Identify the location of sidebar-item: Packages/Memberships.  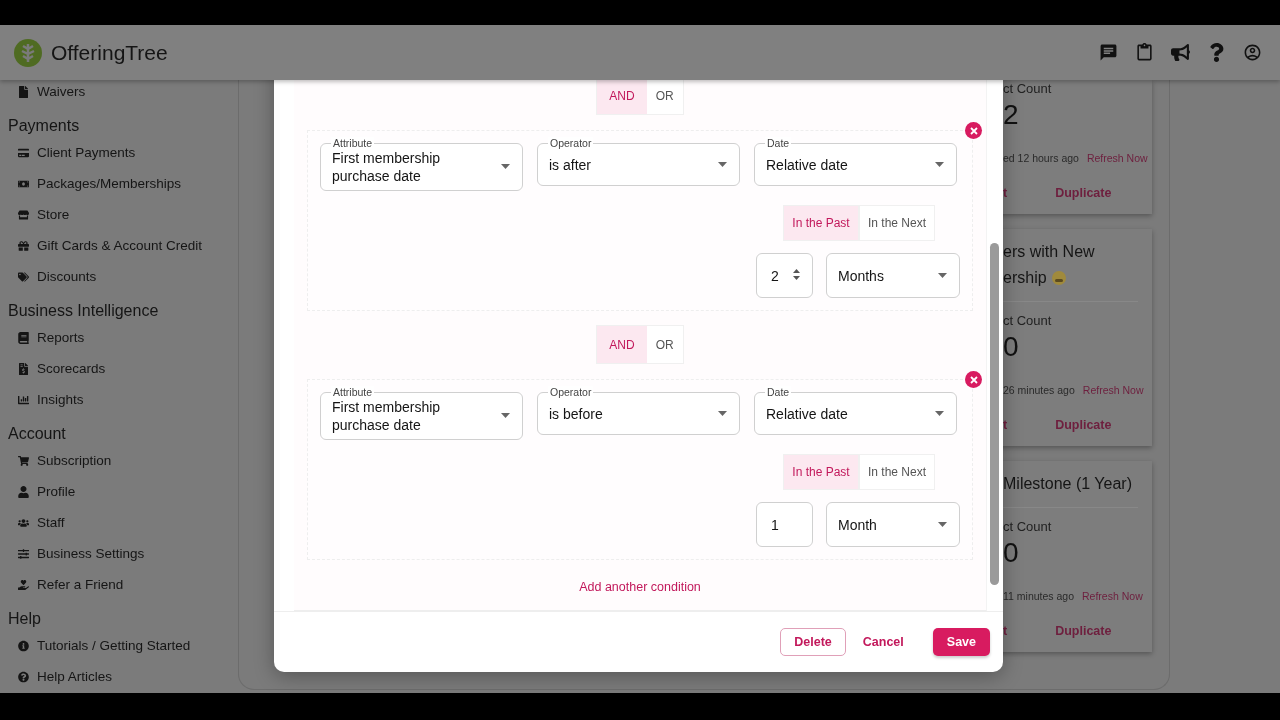
(109, 183).